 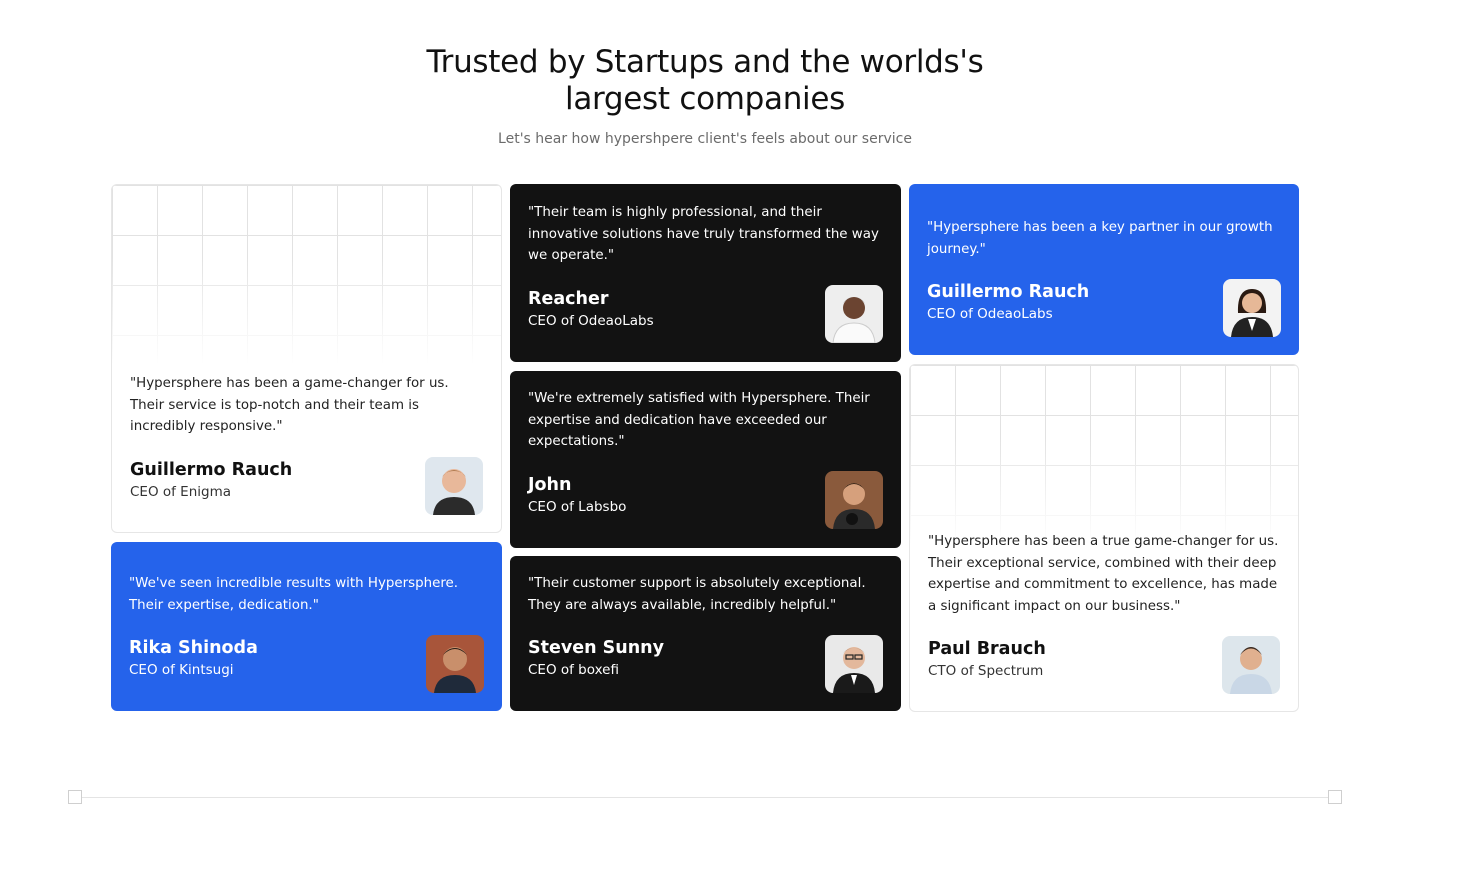 I want to click on author-role: CEO of Labsbo, so click(x=577, y=507).